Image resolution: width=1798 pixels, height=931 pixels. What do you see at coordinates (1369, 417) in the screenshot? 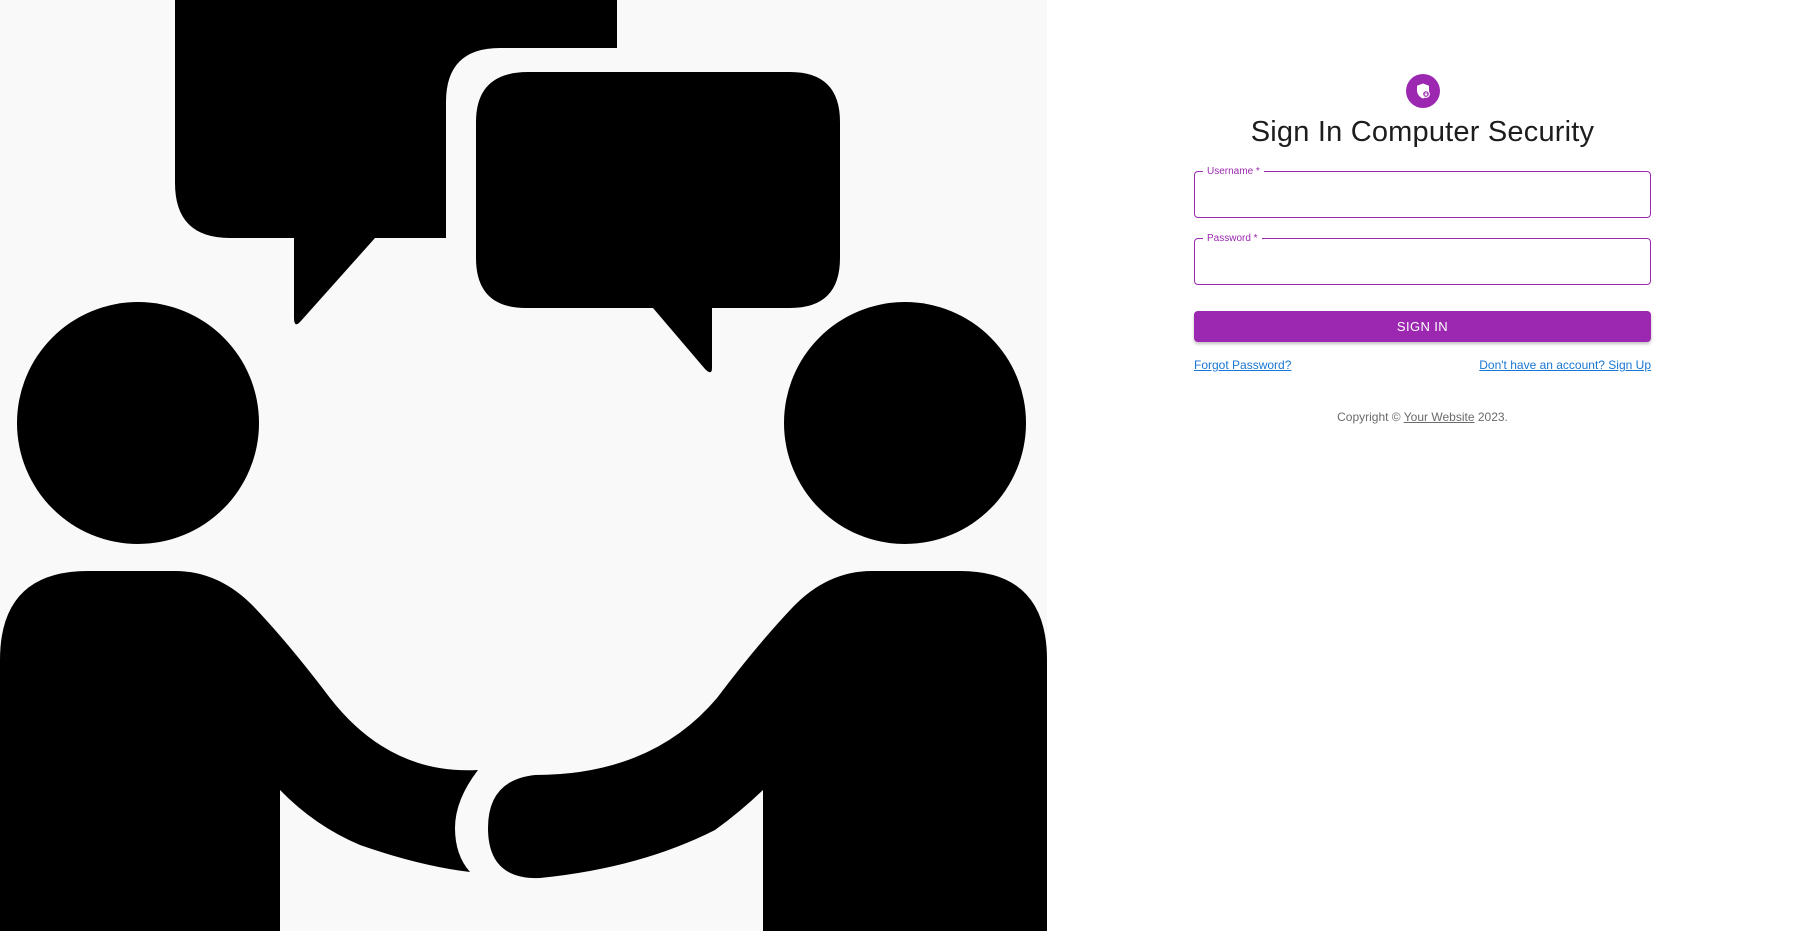
I see `copyright-prefix: Copyright ©` at bounding box center [1369, 417].